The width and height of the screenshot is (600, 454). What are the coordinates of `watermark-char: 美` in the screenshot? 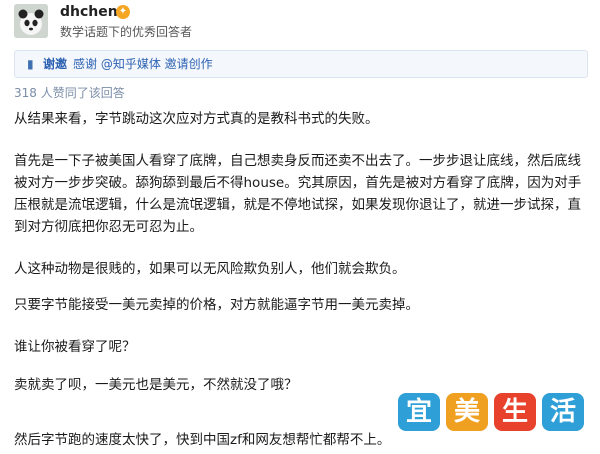 It's located at (467, 412).